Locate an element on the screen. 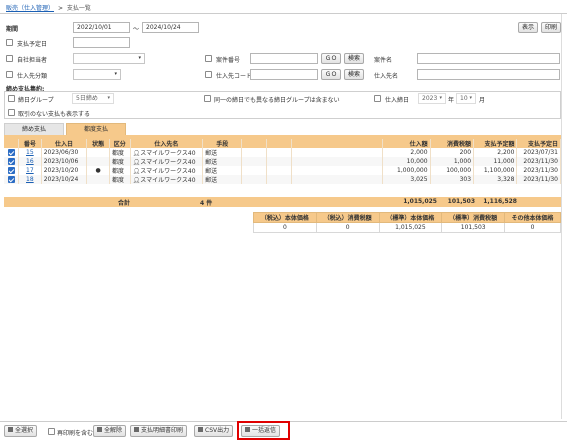  print-button: 印刷 is located at coordinates (551, 27).